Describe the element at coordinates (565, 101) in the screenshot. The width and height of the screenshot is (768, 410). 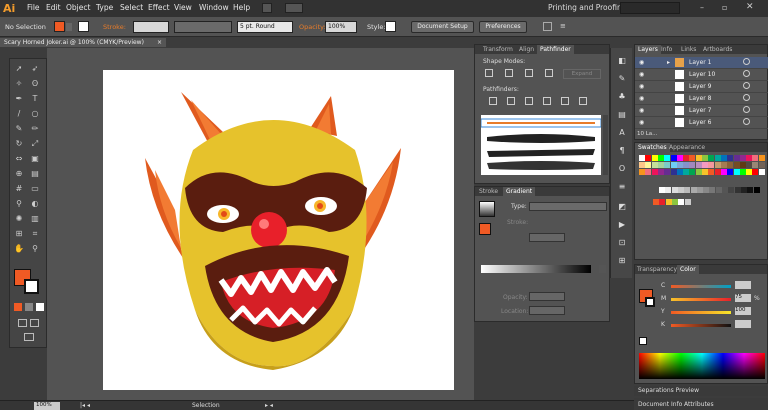
I see `outline-icon` at that location.